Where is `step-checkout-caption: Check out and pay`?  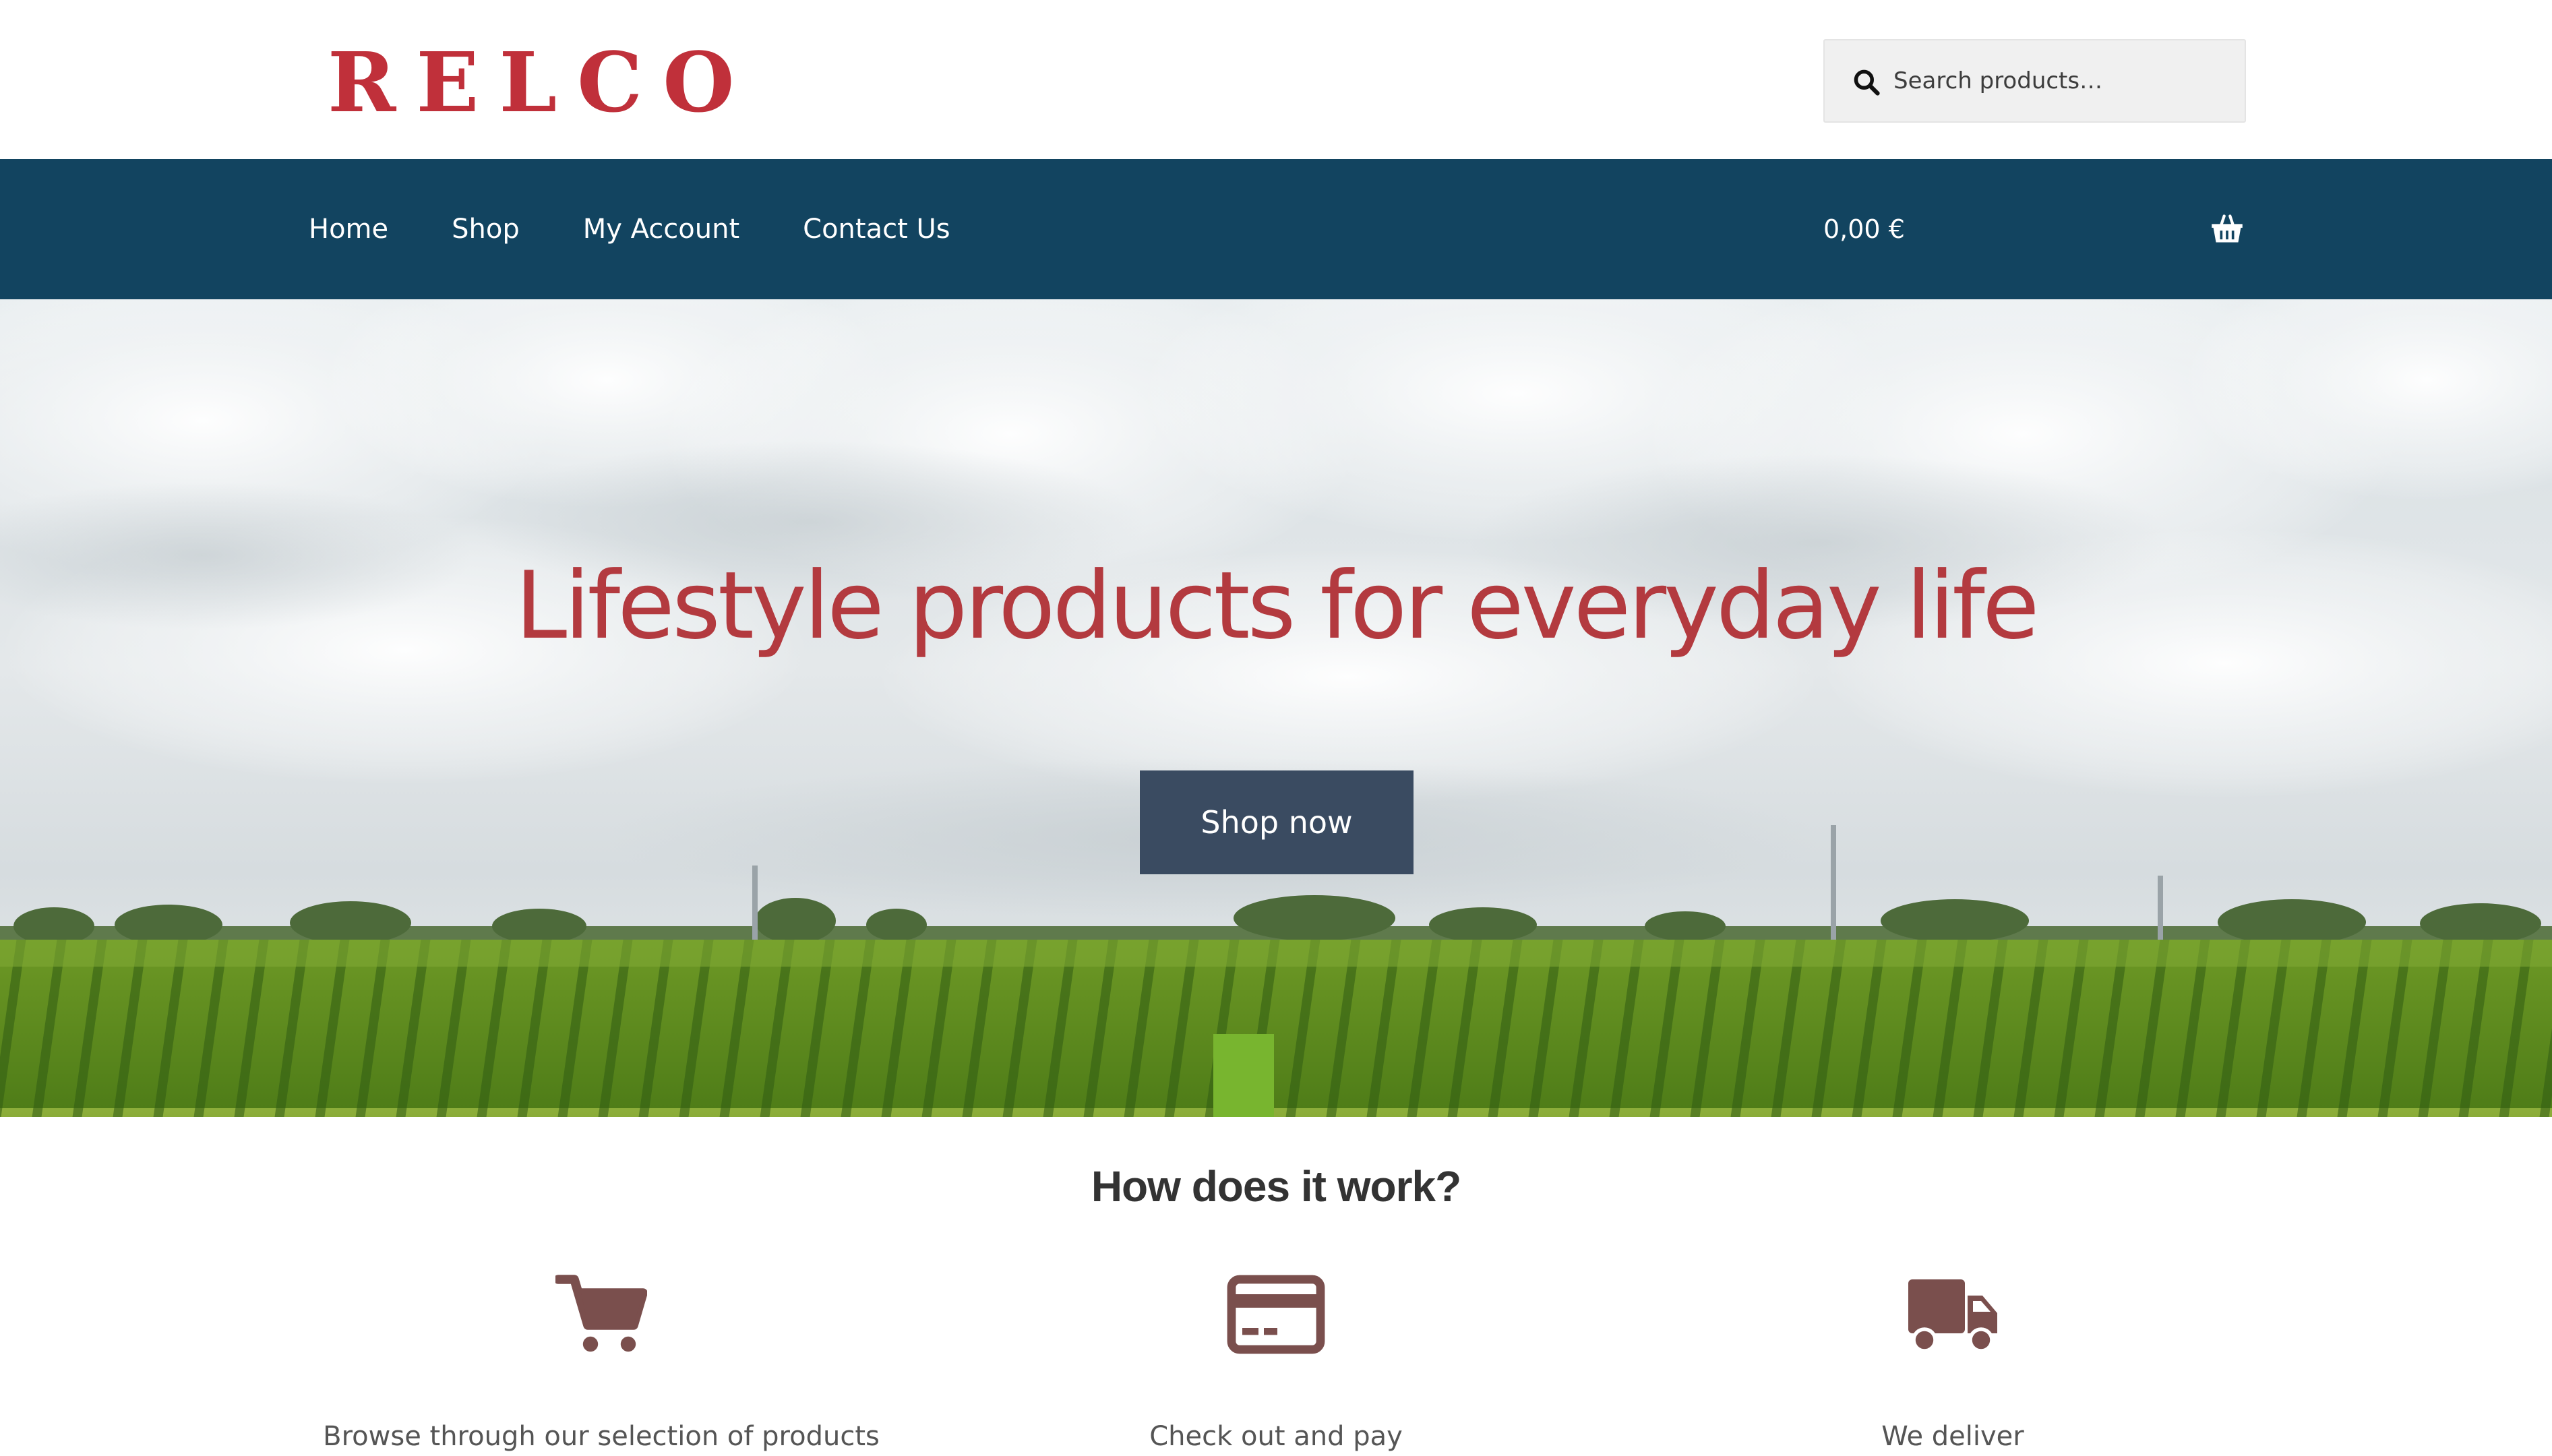
step-checkout-caption: Check out and pay is located at coordinates (1276, 1436).